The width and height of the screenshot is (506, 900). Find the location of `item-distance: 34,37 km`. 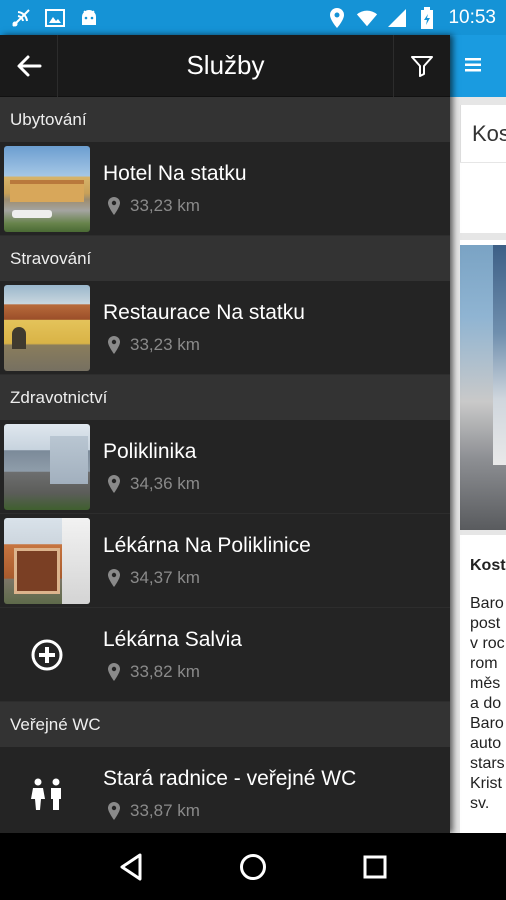

item-distance: 34,37 km is located at coordinates (207, 578).